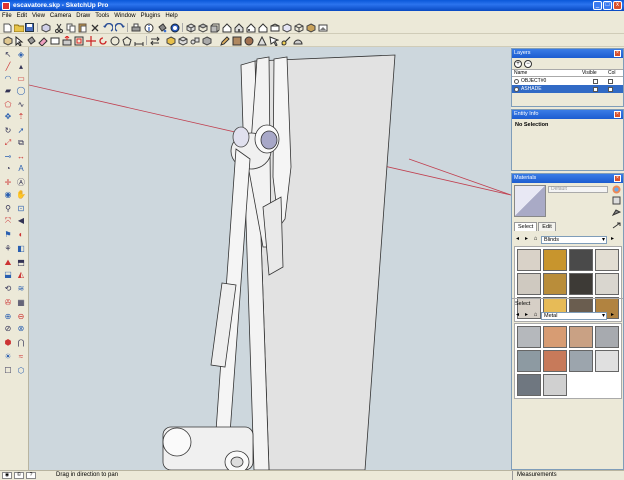 Image resolution: width=624 pixels, height=480 pixels. I want to click on select-tool-icon, so click(18, 40).